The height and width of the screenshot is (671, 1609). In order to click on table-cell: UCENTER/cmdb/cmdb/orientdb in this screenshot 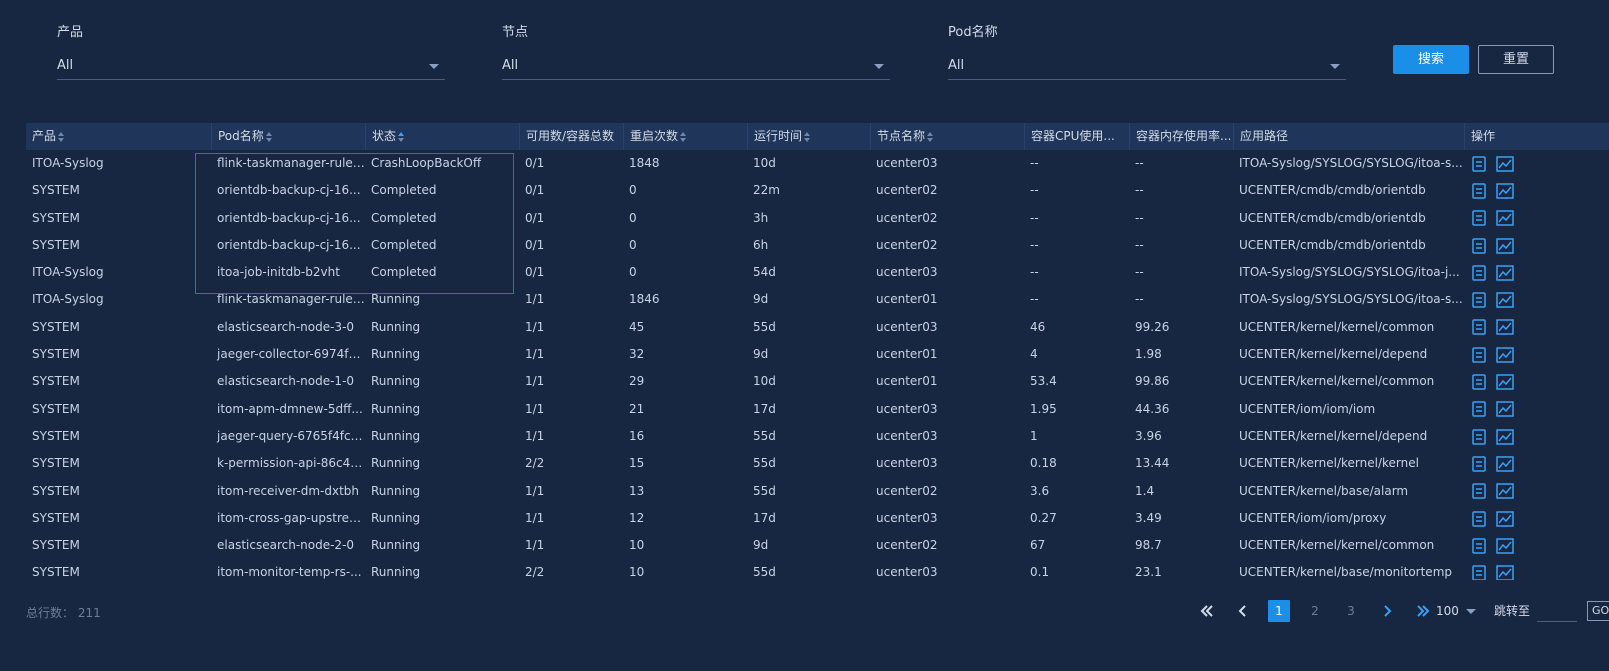, I will do `click(1332, 217)`.